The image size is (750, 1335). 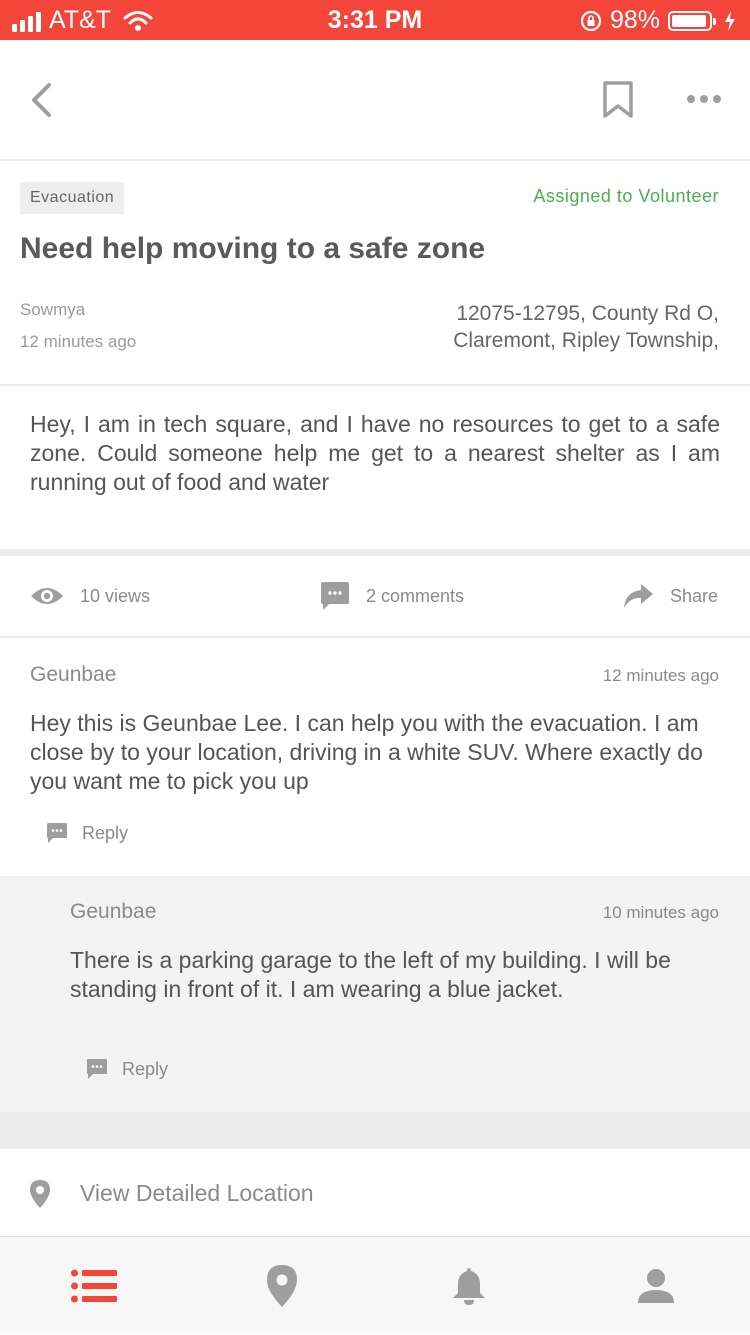 I want to click on post-title: Need help moving to a safe zone, so click(x=253, y=248).